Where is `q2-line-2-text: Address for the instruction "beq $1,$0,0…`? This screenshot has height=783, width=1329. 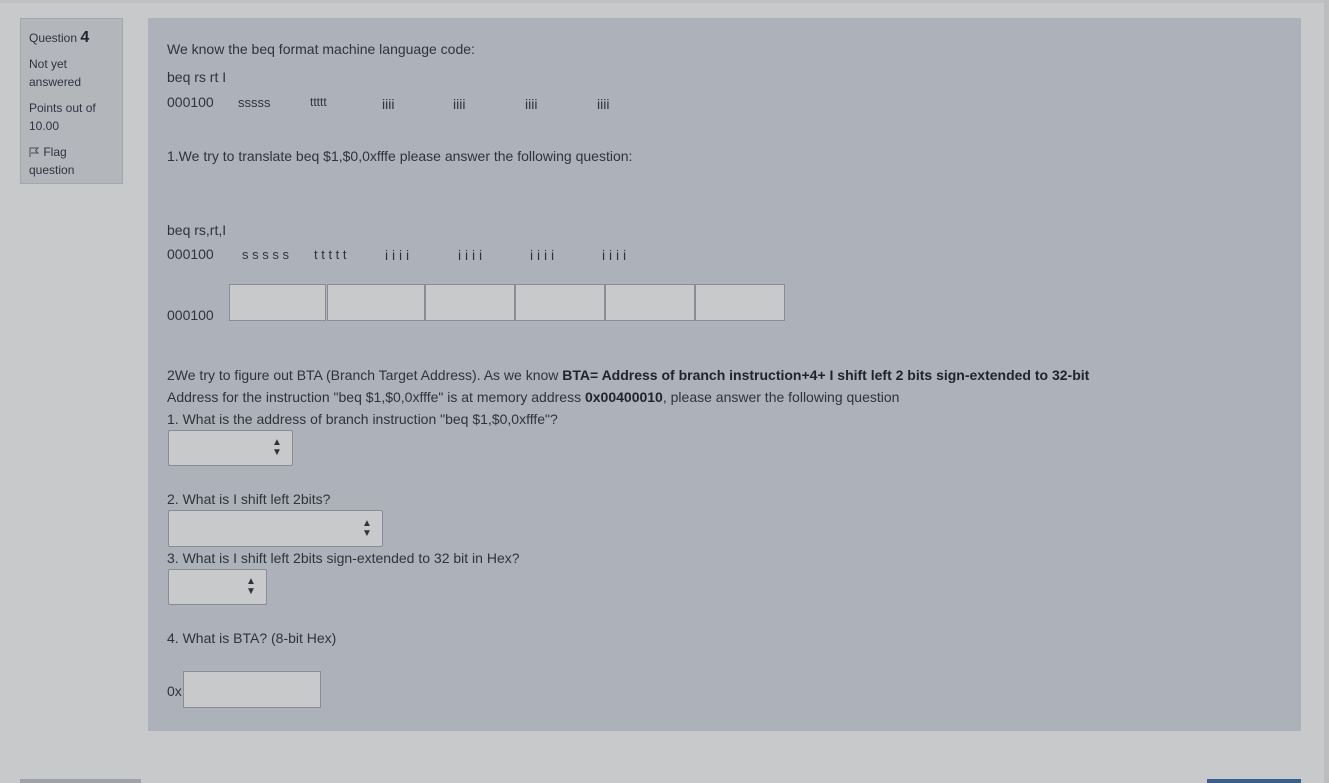 q2-line-2-text: Address for the instruction "beq $1,$0,0… is located at coordinates (376, 397).